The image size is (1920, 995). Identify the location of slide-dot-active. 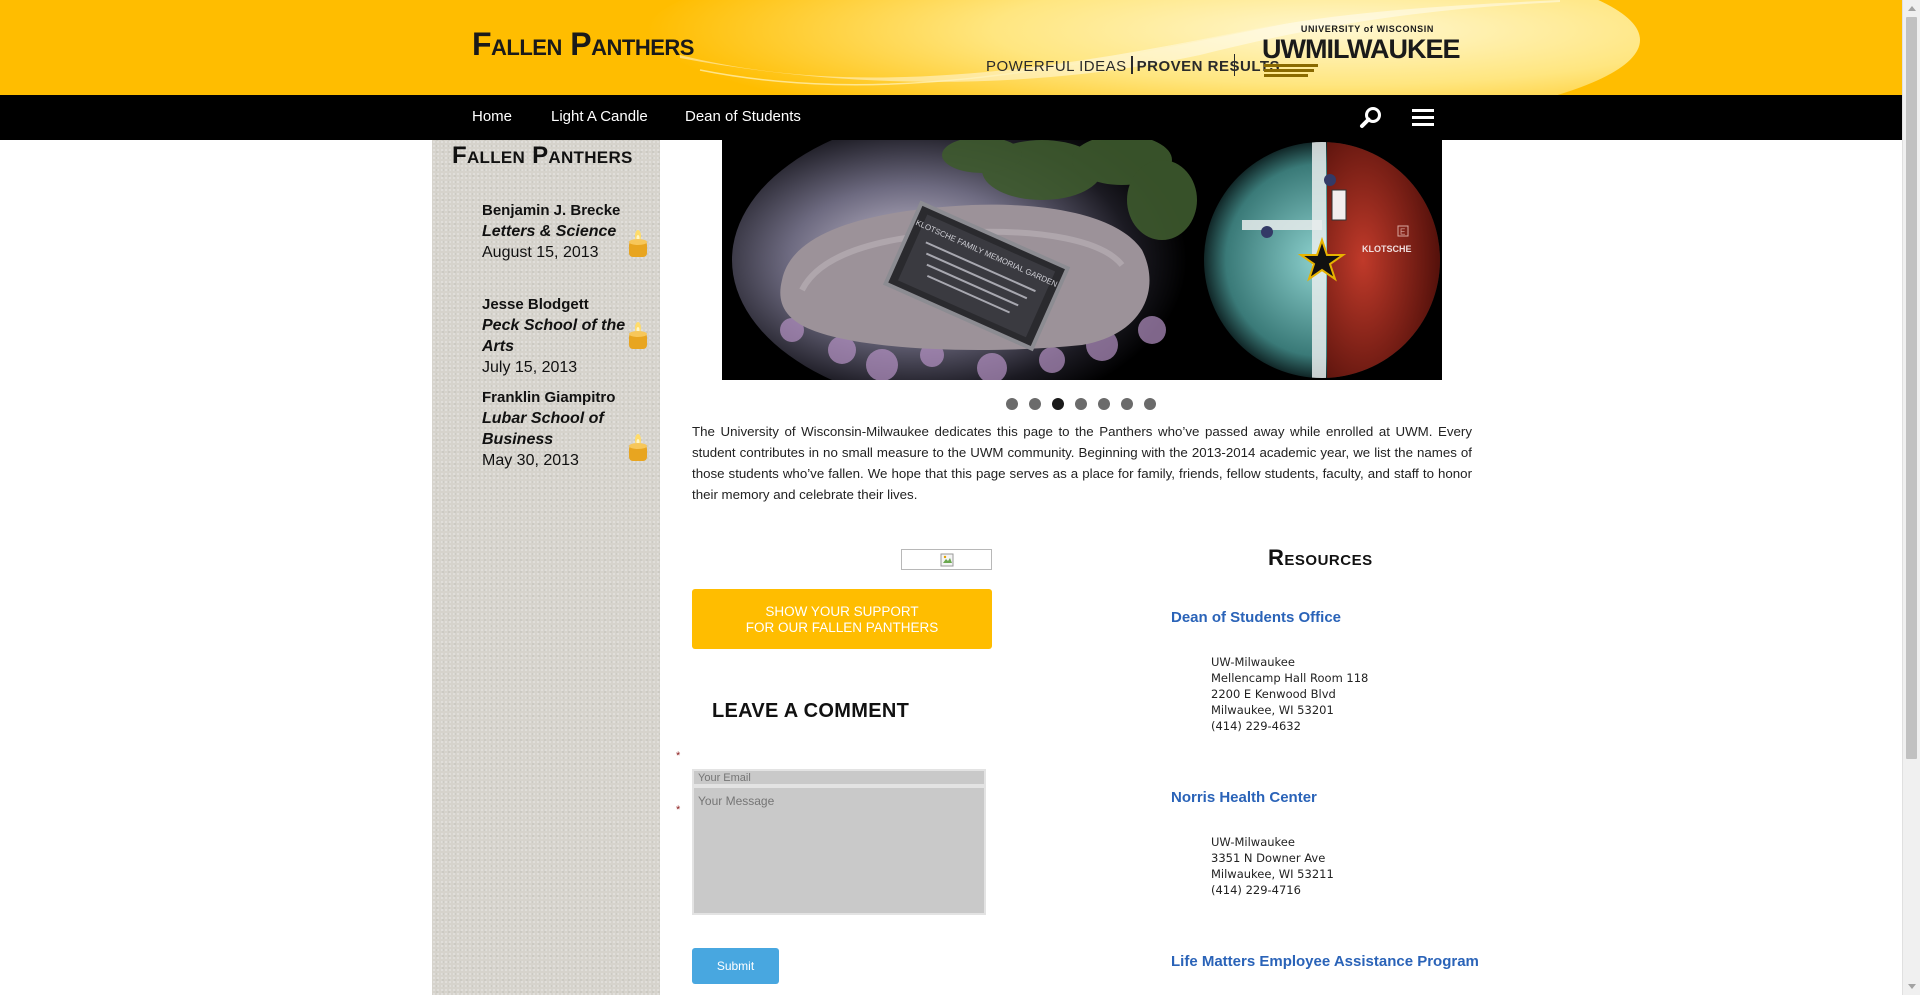
(1058, 404).